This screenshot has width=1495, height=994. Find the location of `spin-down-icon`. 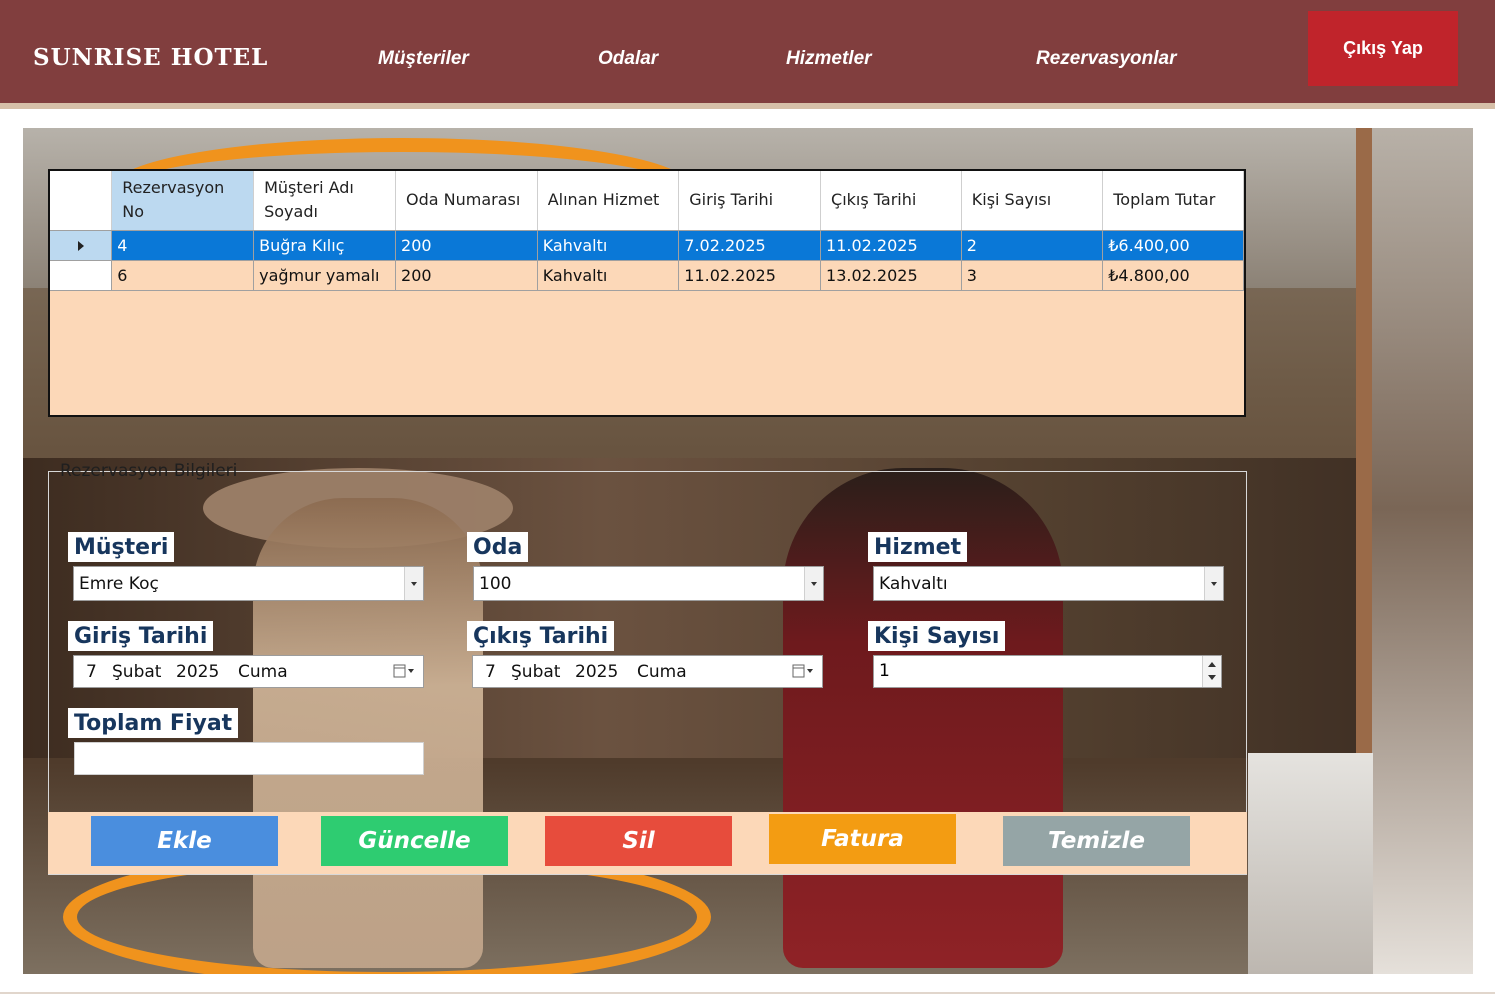

spin-down-icon is located at coordinates (1212, 677).